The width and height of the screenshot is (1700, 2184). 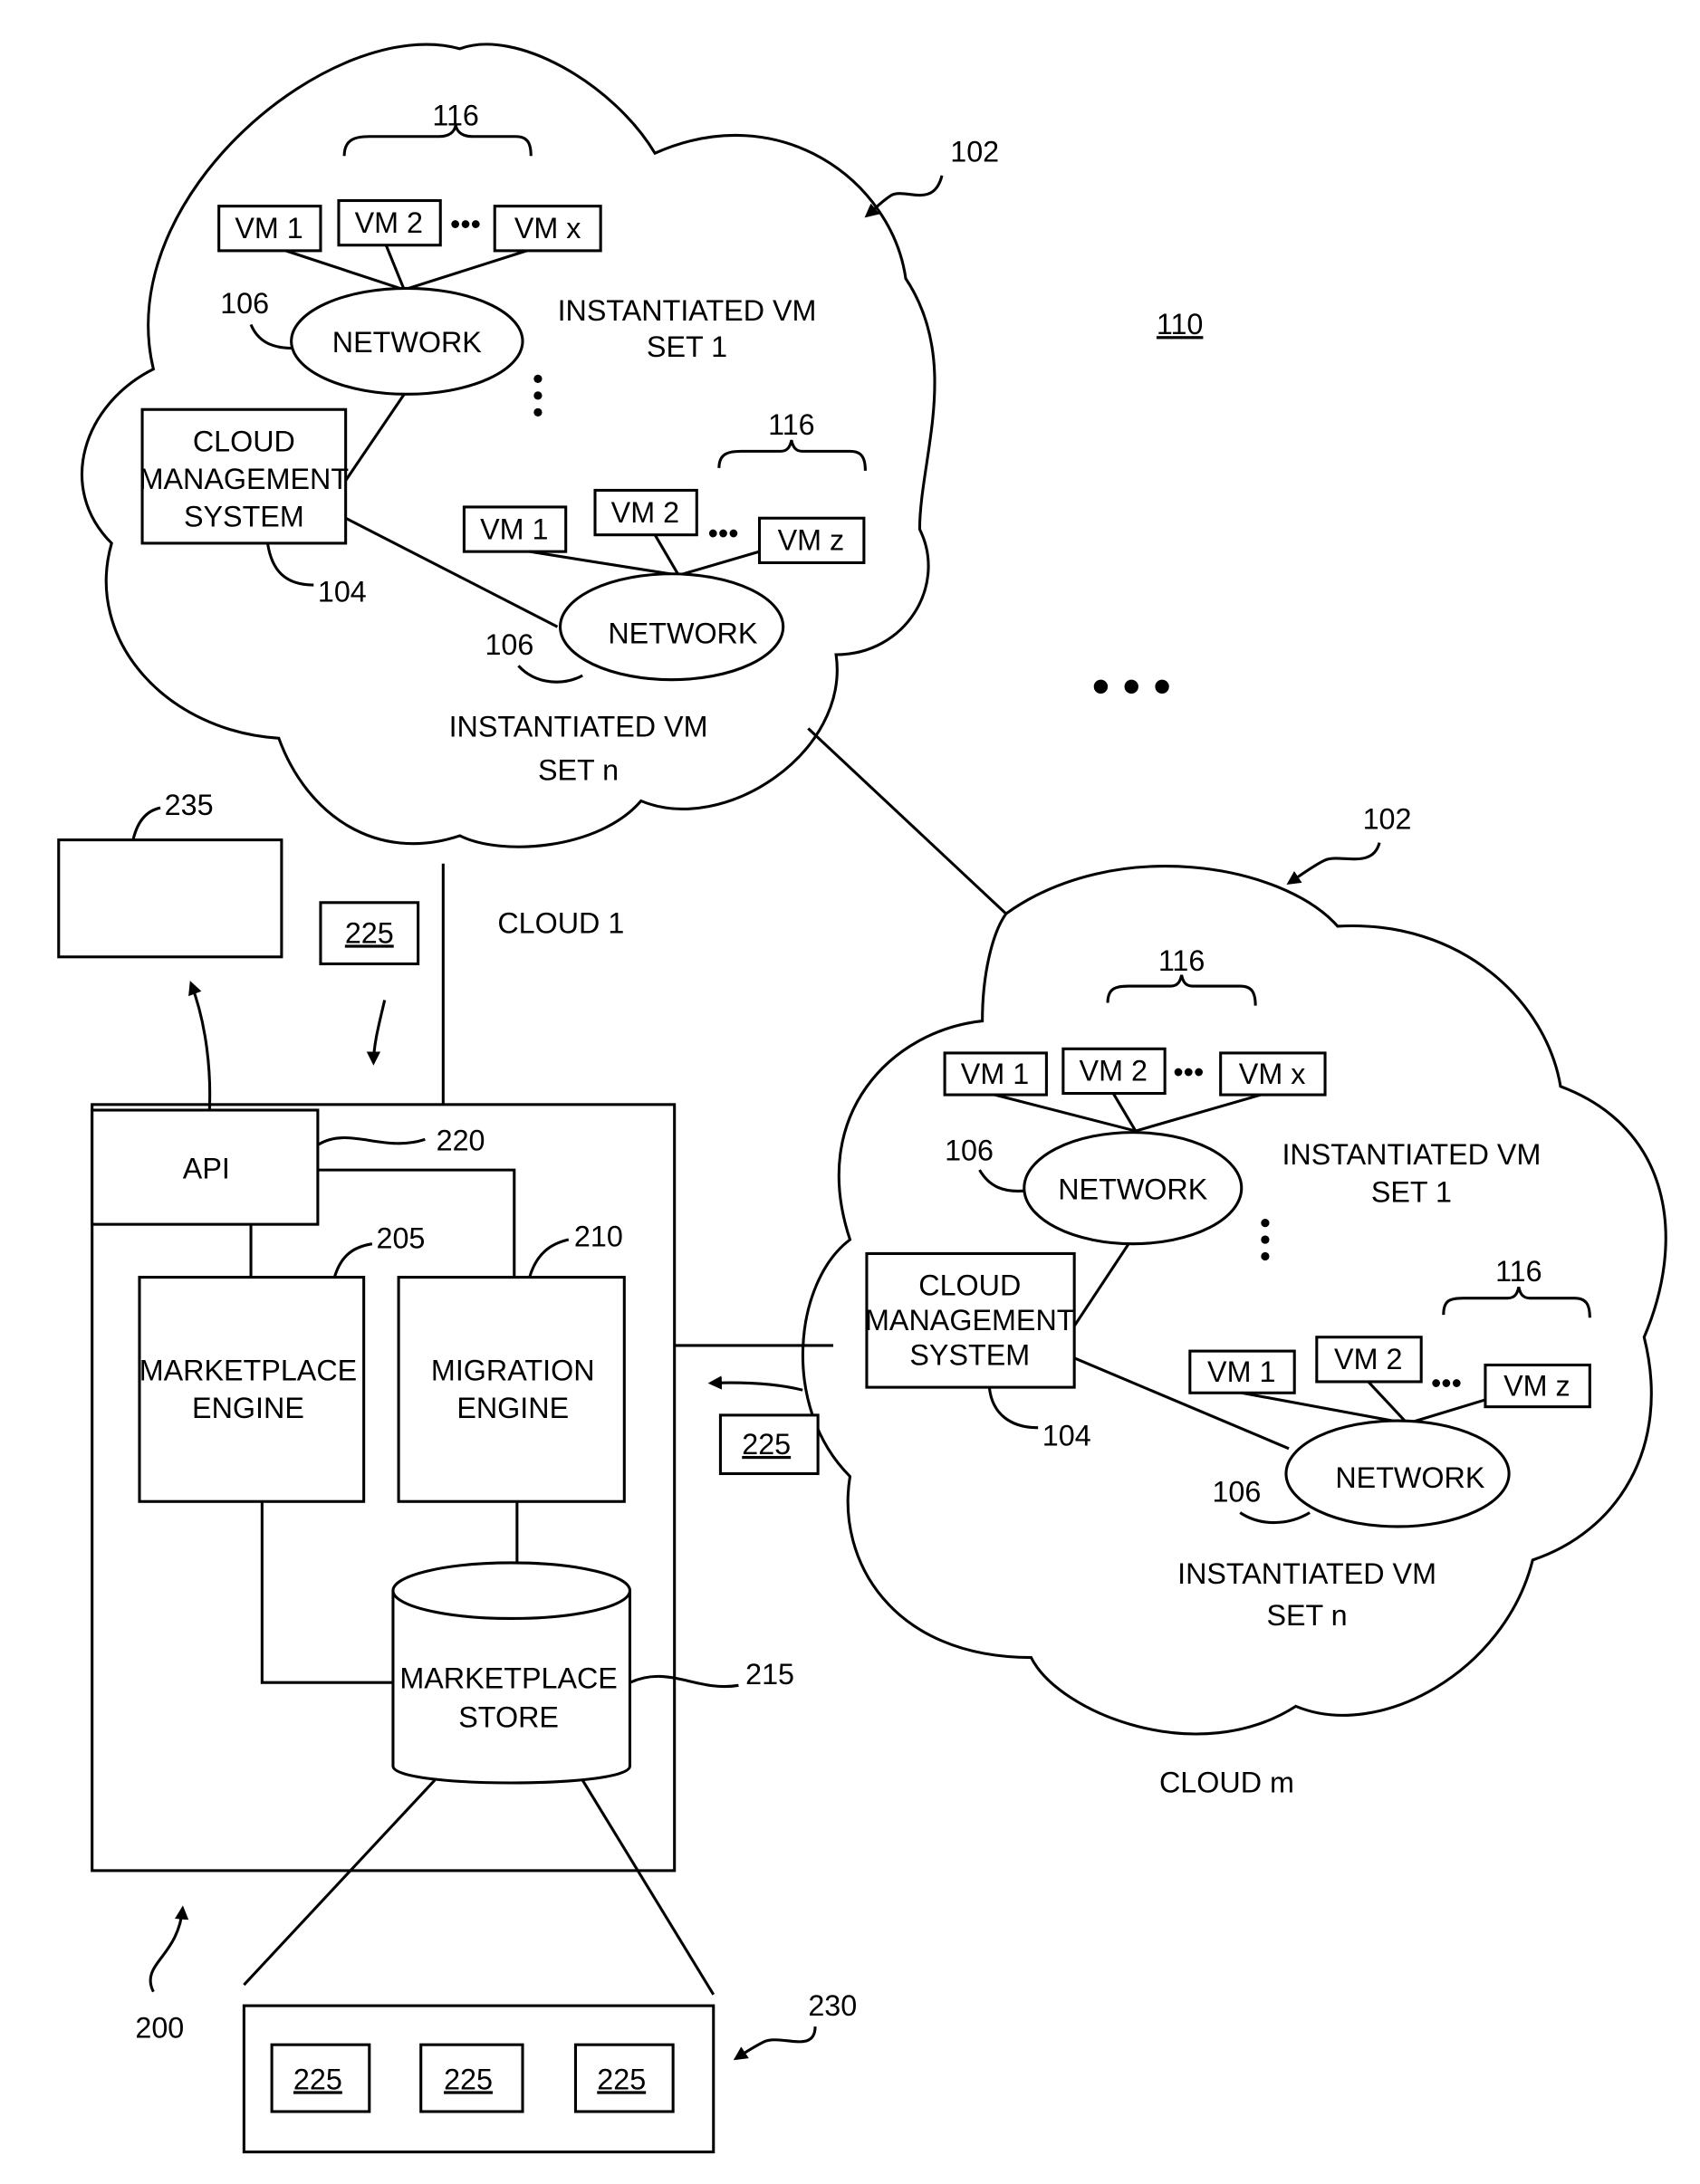 What do you see at coordinates (775, 2044) in the screenshot?
I see `image-collection-arrow` at bounding box center [775, 2044].